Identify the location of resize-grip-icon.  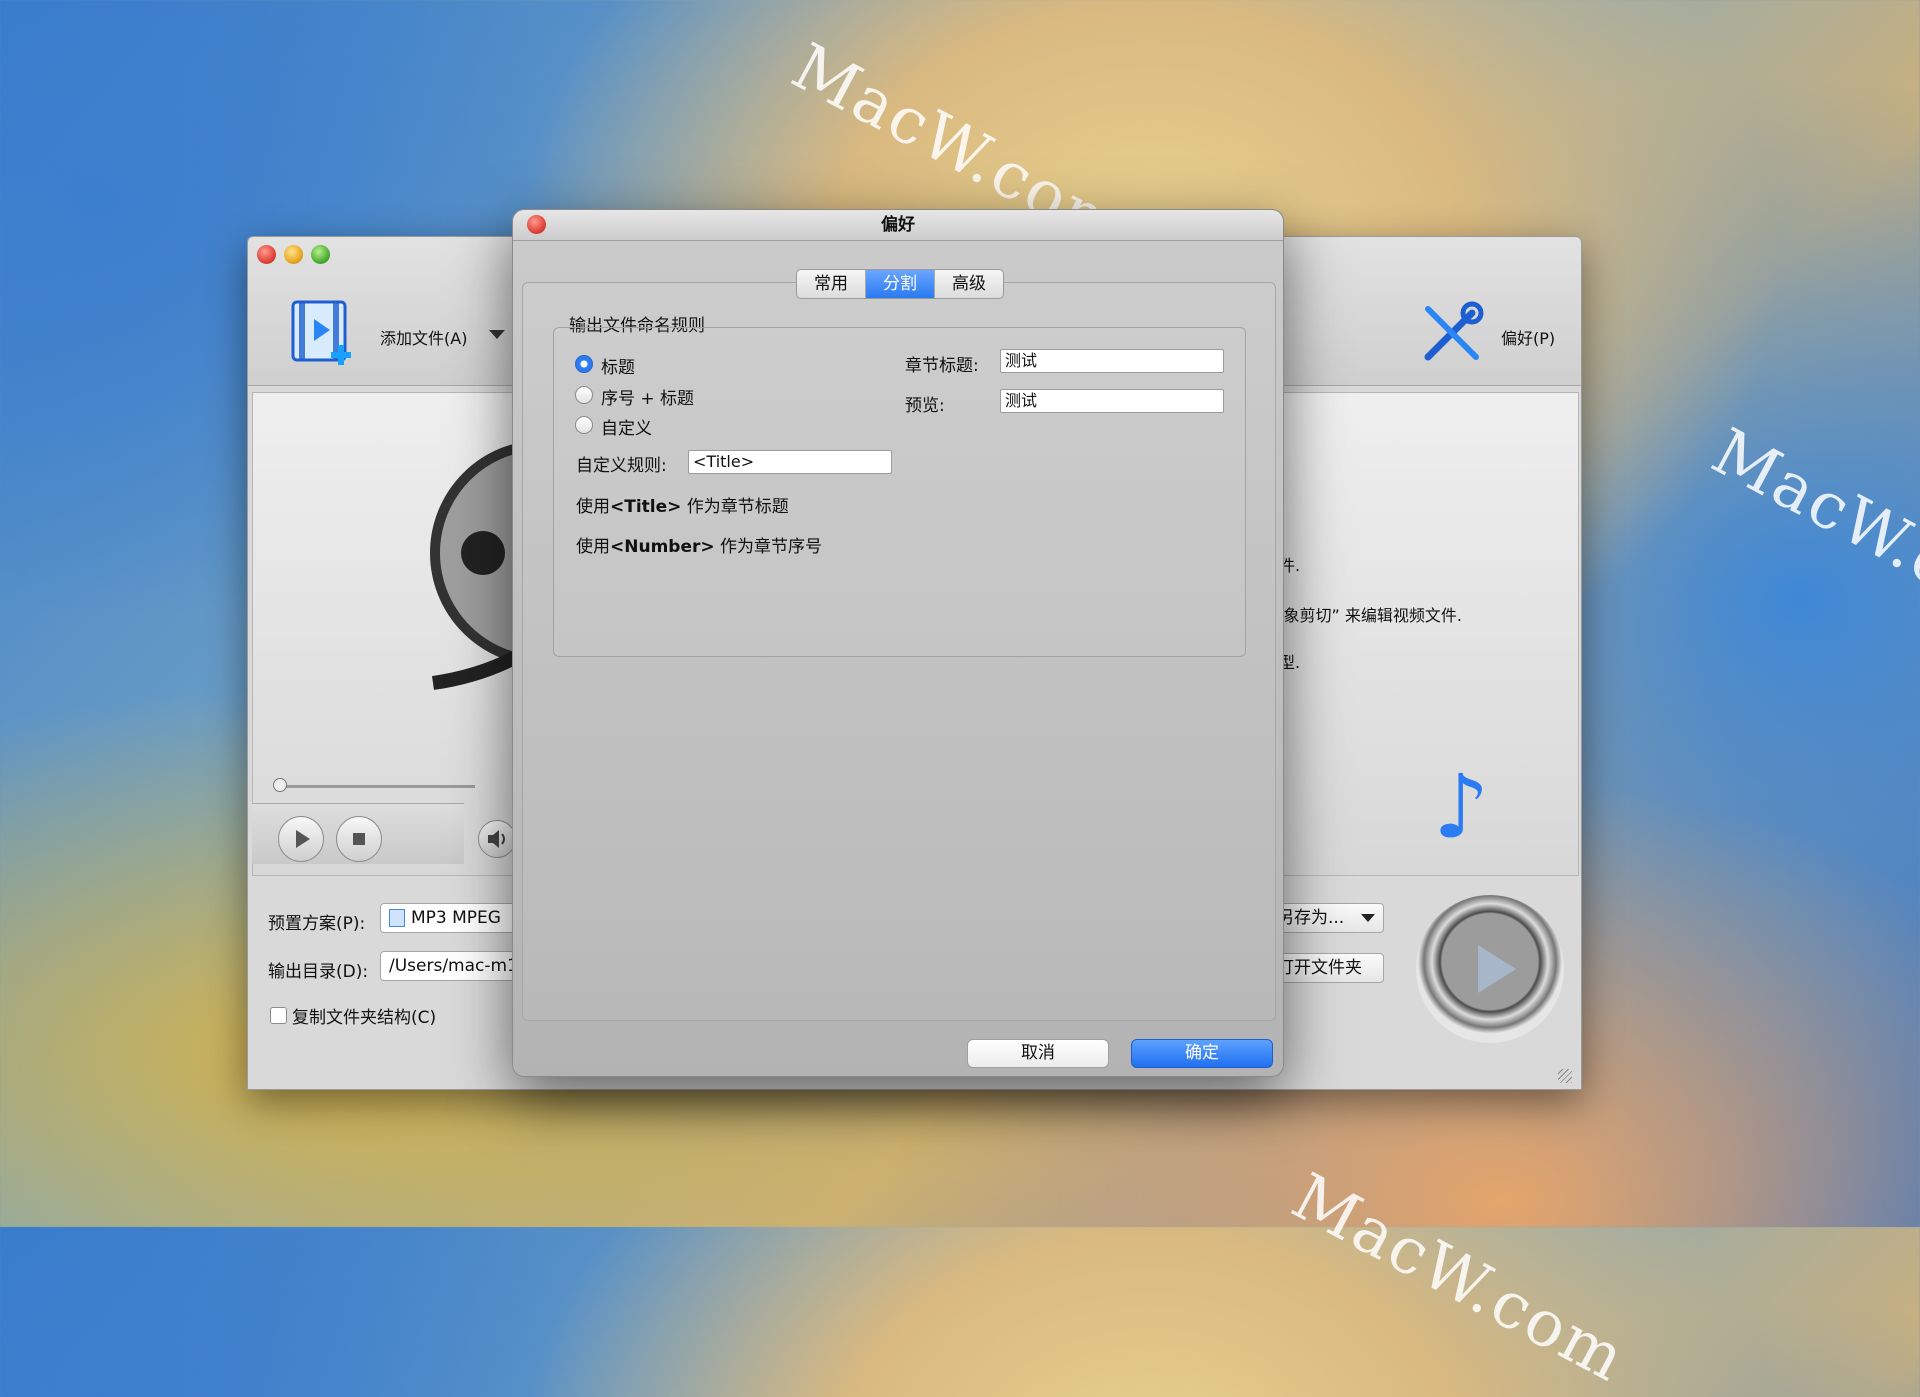
(1565, 1076).